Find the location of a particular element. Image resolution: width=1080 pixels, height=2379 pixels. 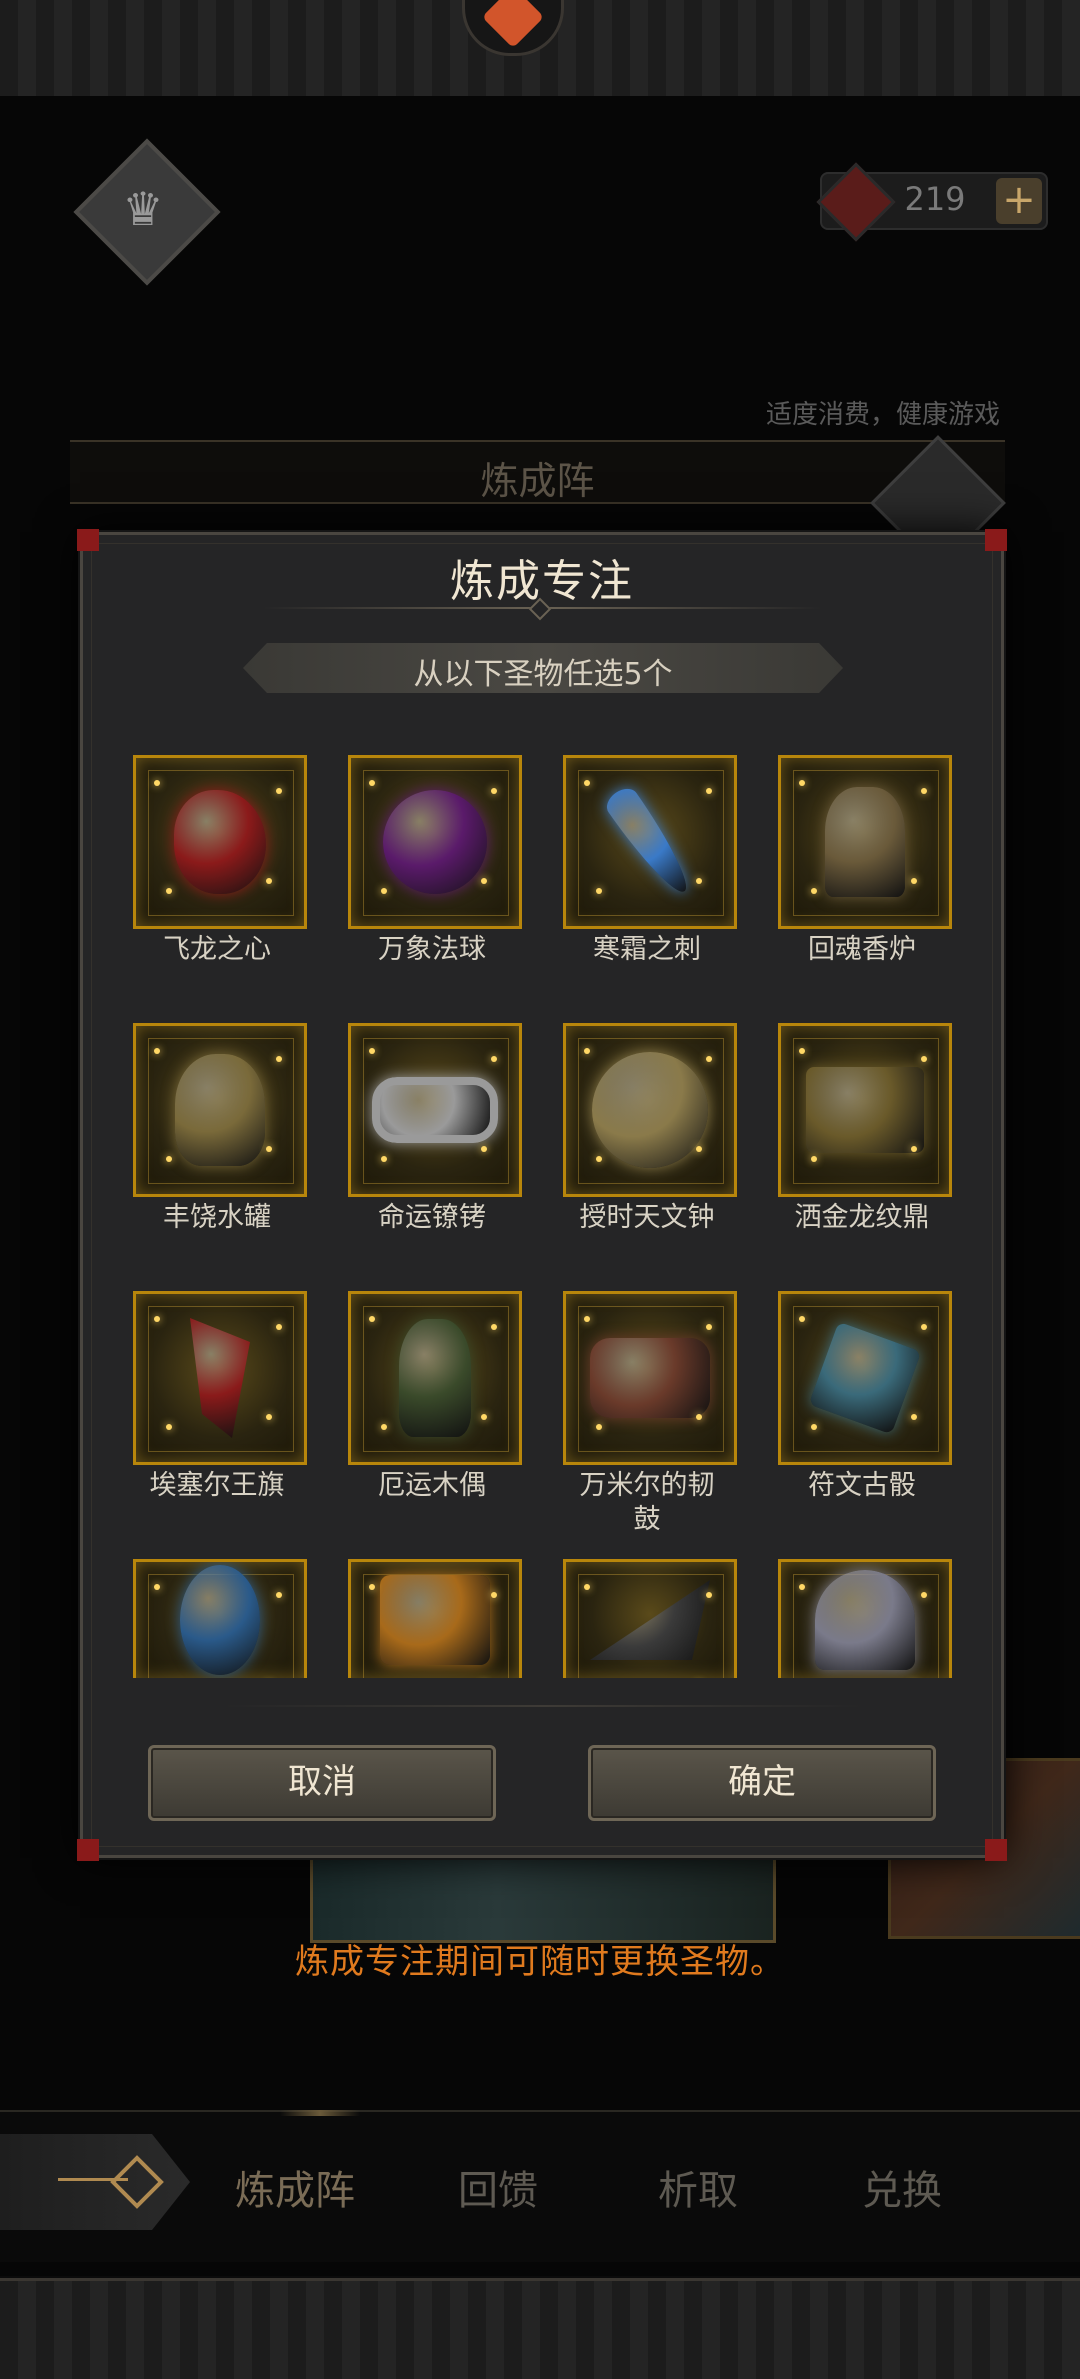

hint-text: 炼成专注期间可随时更换圣物。 is located at coordinates (540, 1962).